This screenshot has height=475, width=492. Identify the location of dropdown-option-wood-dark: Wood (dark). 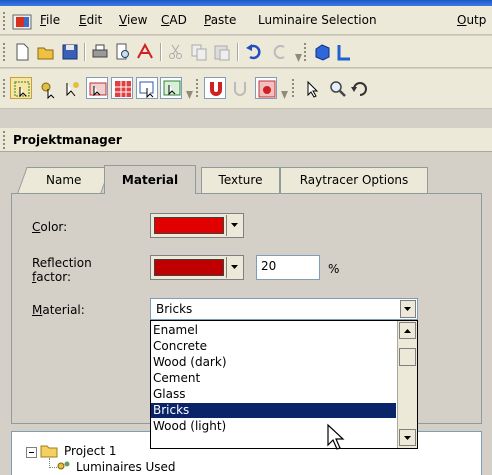
(273, 362).